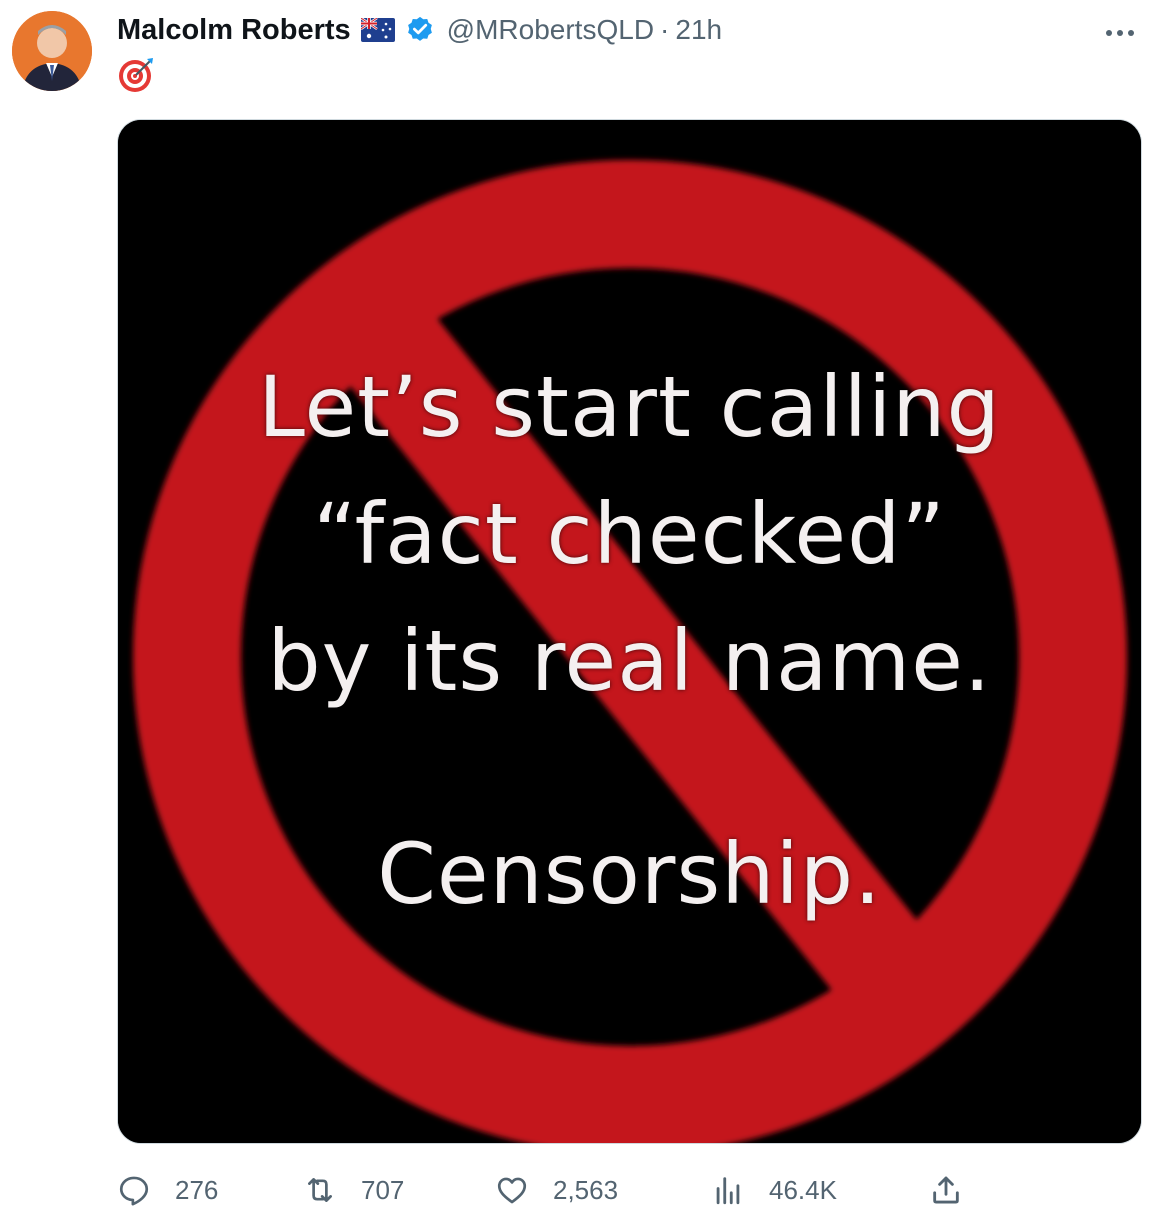 The width and height of the screenshot is (1160, 1214). What do you see at coordinates (586, 1189) in the screenshot?
I see `like-count: 2,563` at bounding box center [586, 1189].